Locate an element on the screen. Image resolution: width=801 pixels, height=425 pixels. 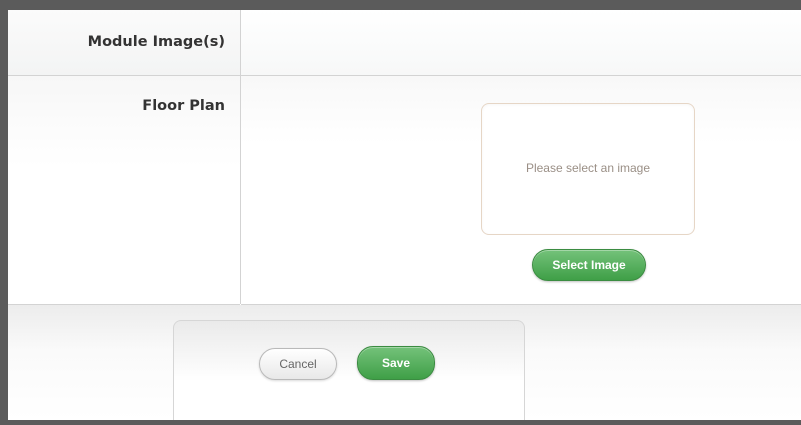
module-images-label: Module Image(s) is located at coordinates (156, 42).